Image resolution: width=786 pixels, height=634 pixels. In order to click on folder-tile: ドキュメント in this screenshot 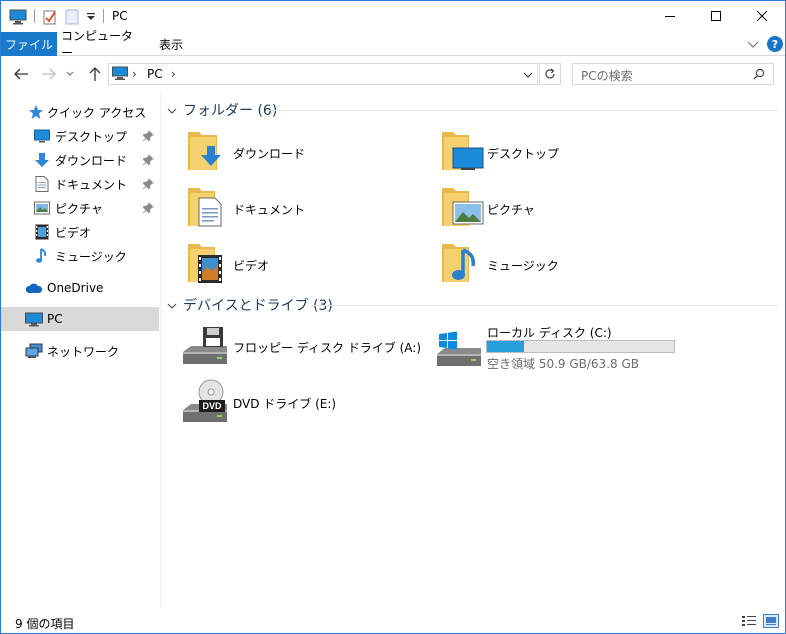, I will do `click(305, 209)`.